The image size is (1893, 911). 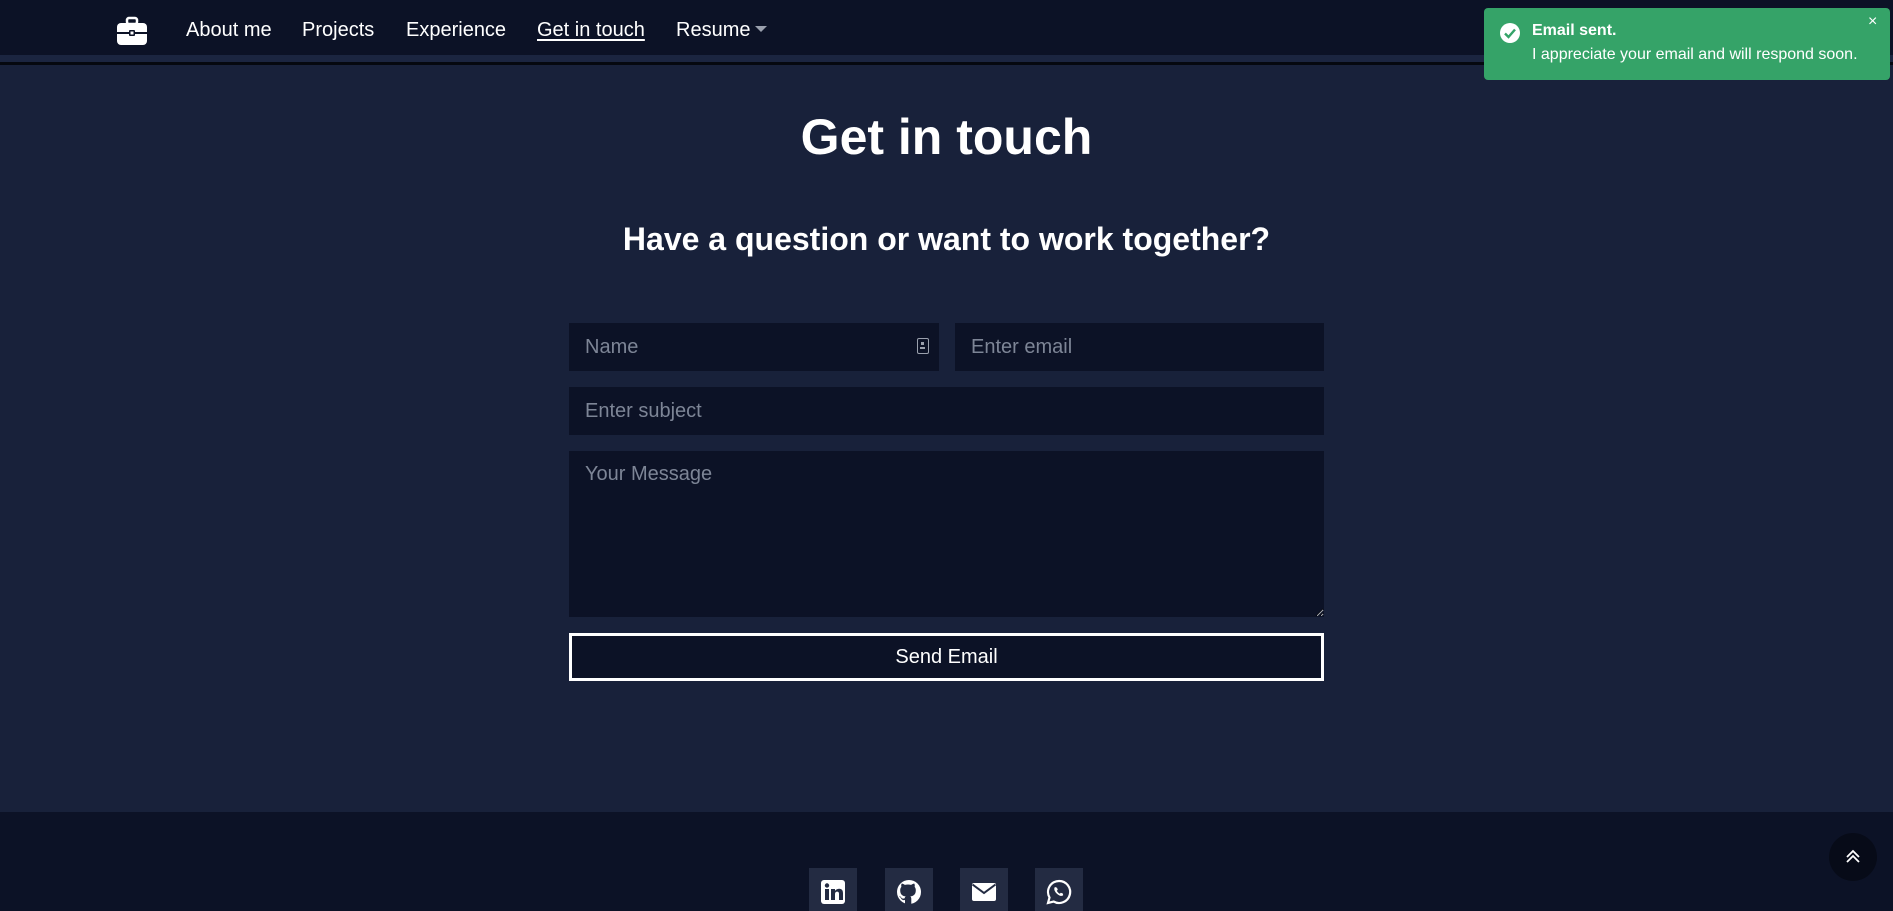 I want to click on email-input, so click(x=1139, y=347).